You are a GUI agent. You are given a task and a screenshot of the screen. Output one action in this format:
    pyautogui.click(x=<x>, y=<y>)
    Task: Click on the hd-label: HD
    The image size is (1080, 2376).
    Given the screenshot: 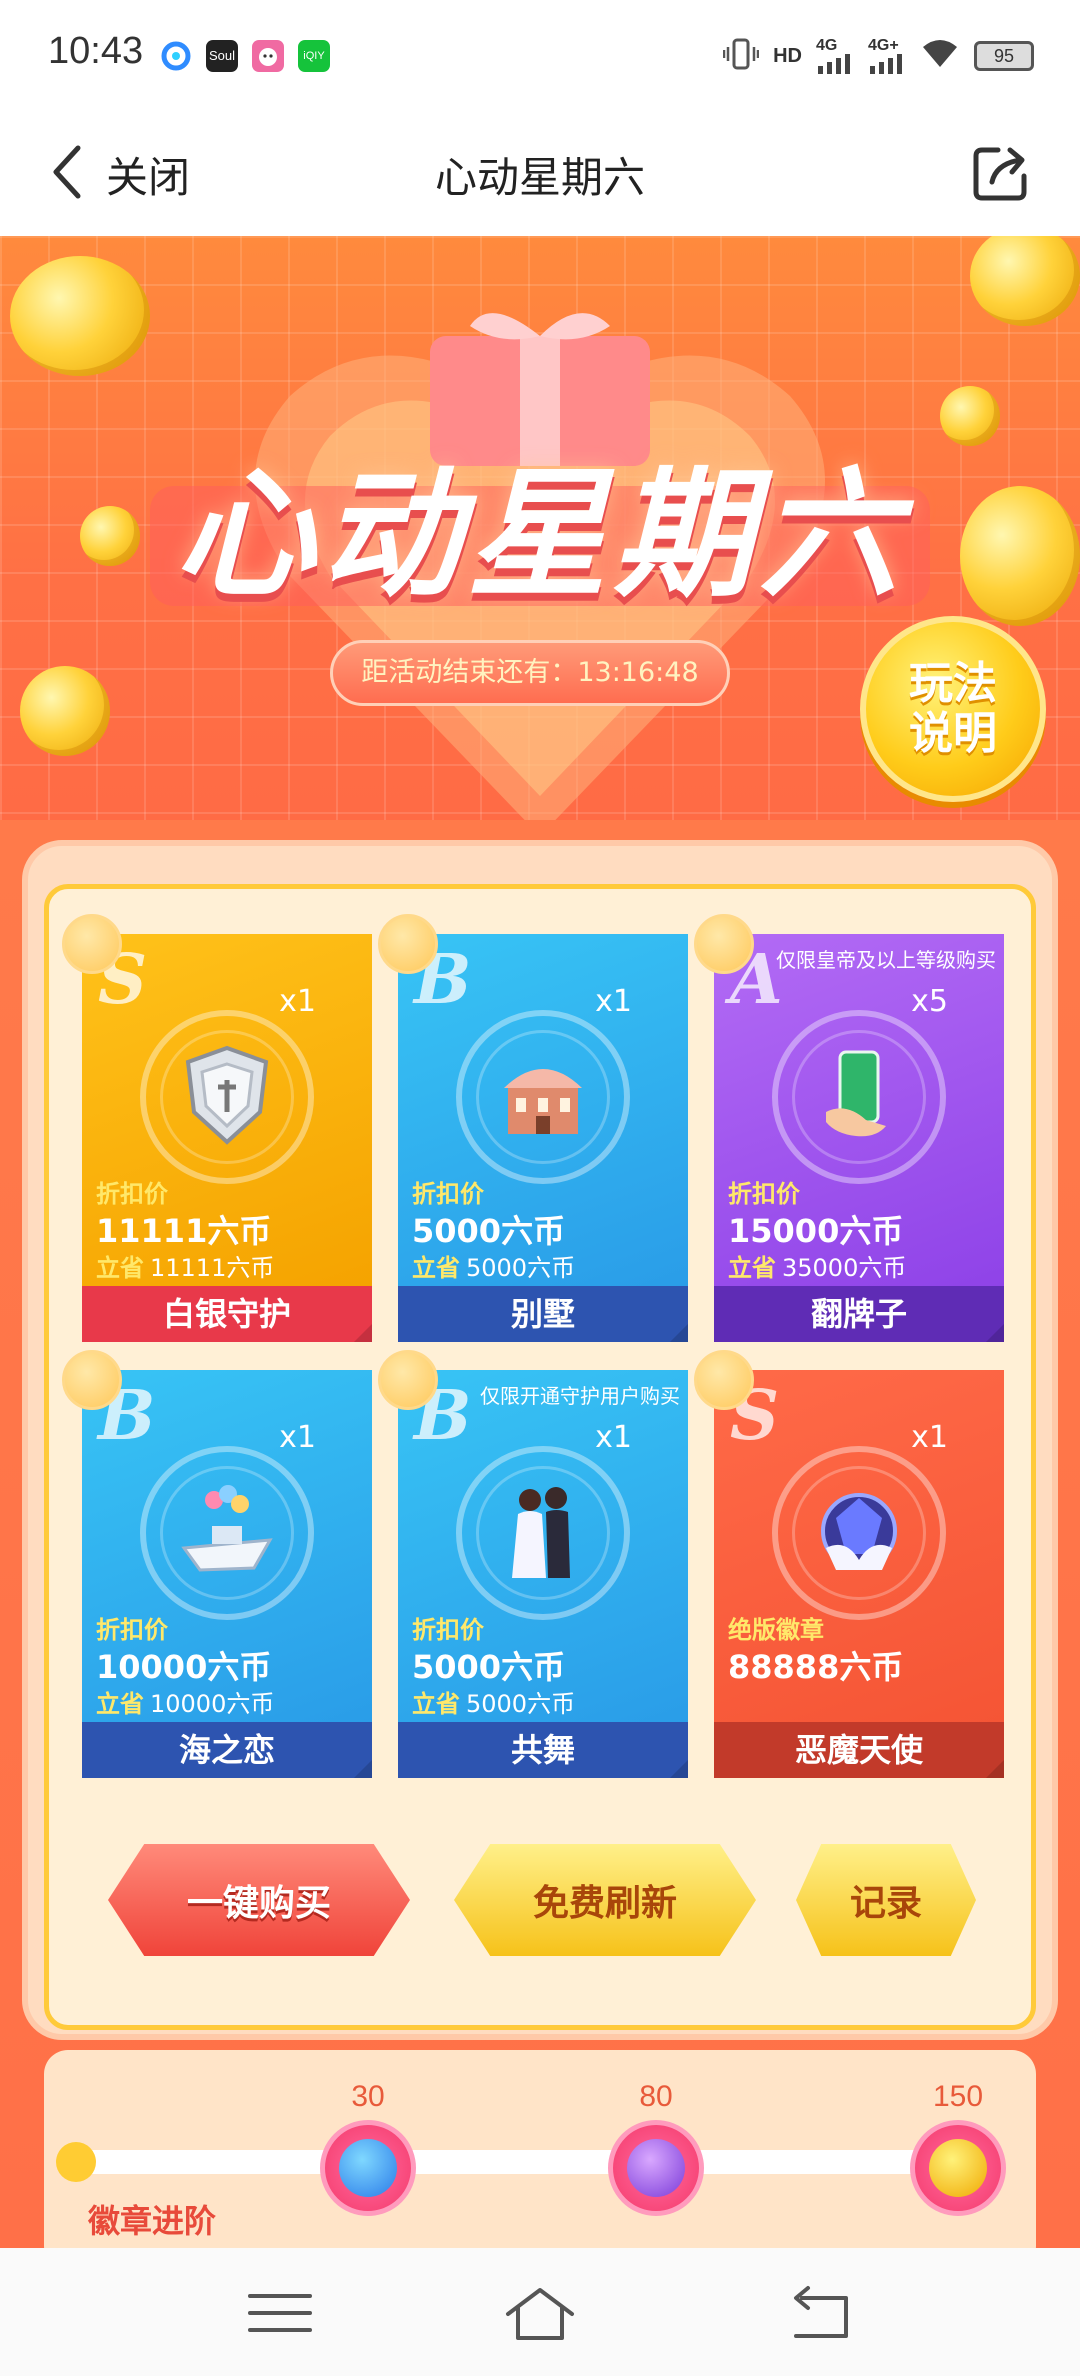 What is the action you would take?
    pyautogui.click(x=787, y=55)
    